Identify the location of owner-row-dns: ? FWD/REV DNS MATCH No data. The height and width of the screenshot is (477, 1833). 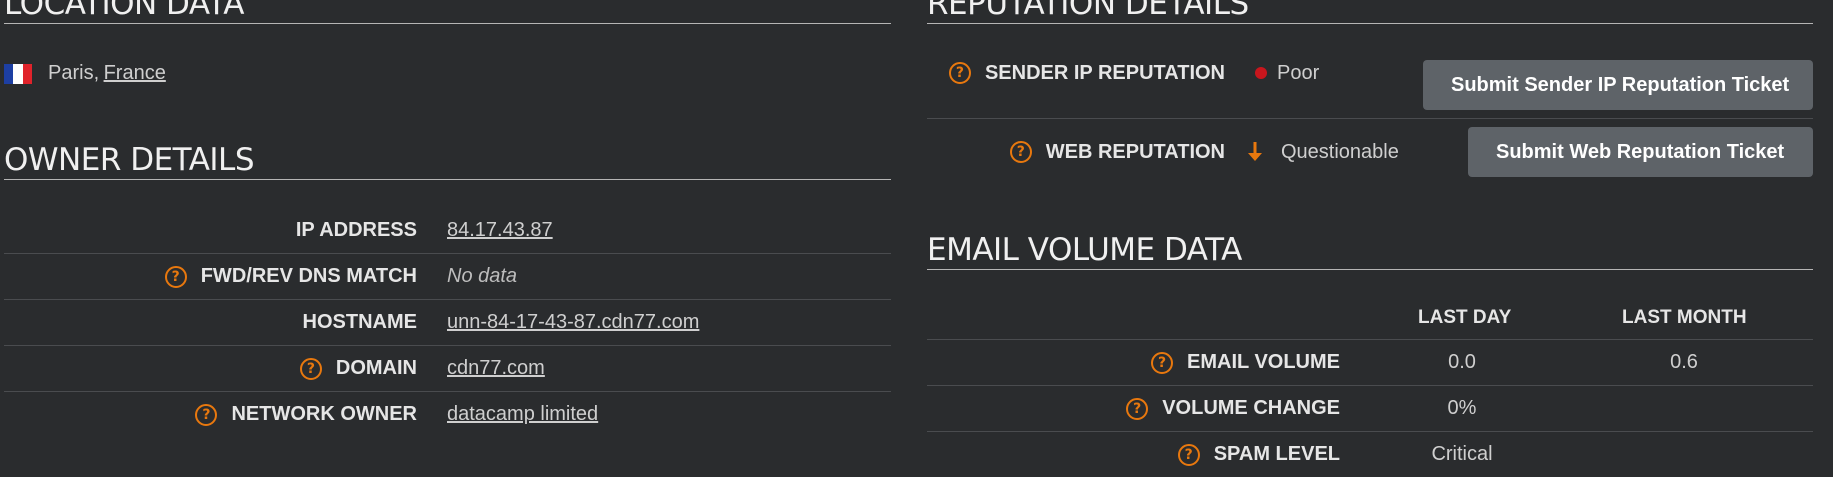
(447, 277).